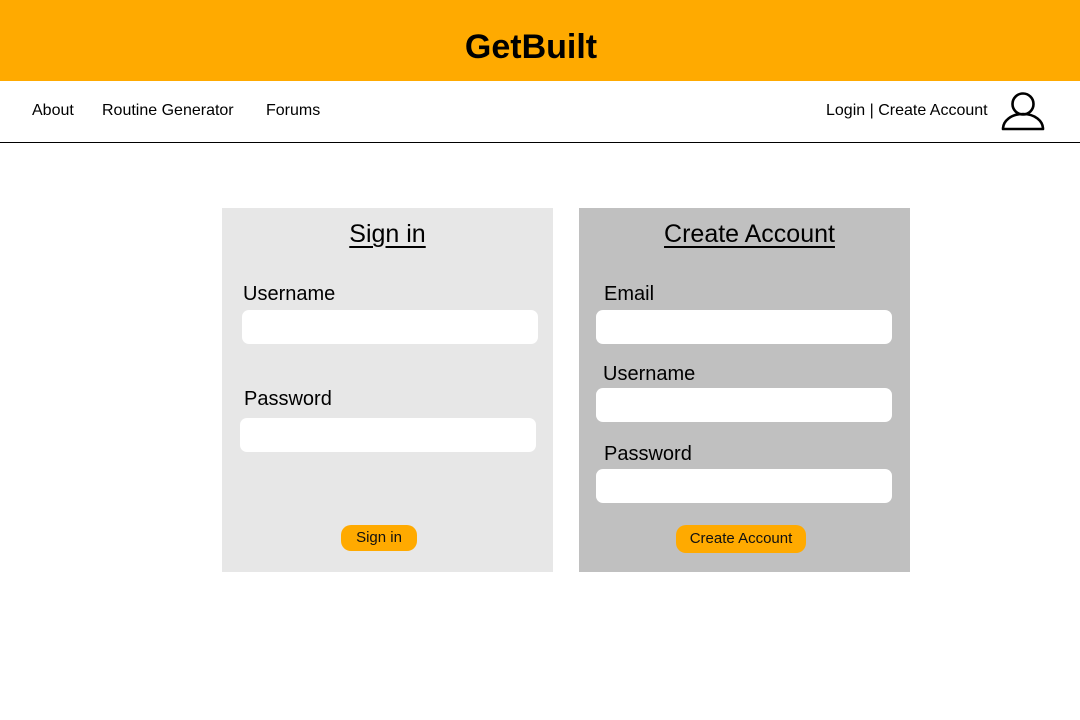 This screenshot has width=1080, height=720. Describe the element at coordinates (648, 454) in the screenshot. I see `create-password-label: Password` at that location.